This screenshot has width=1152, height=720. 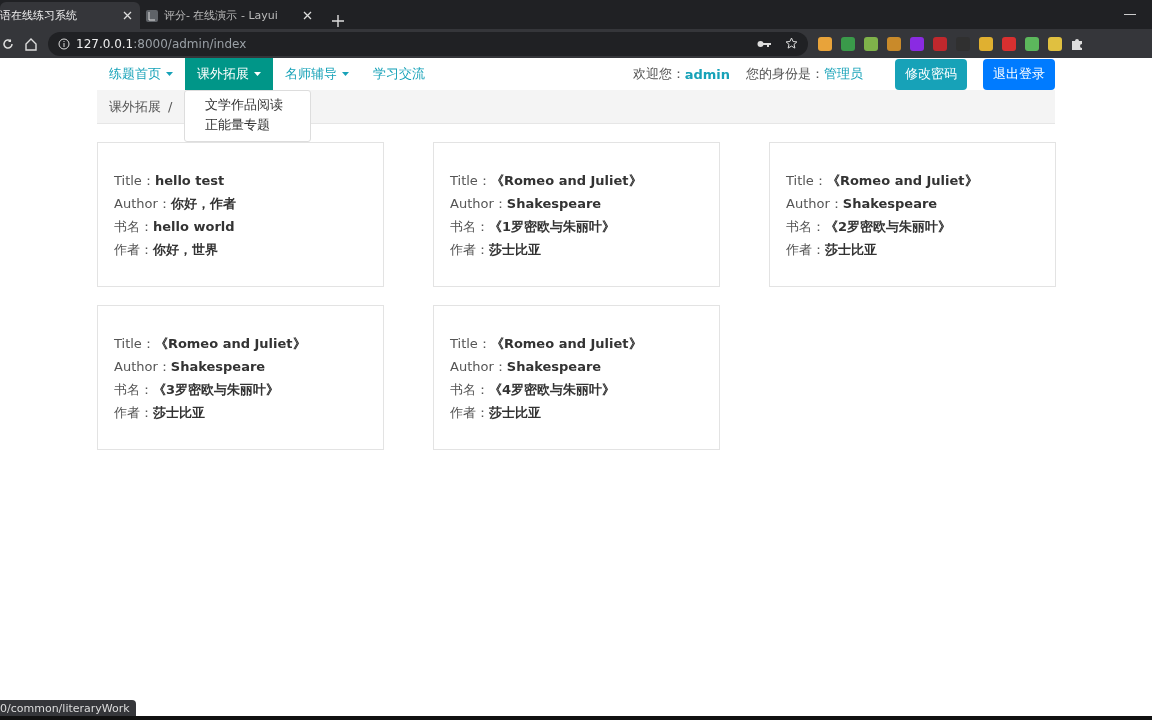 What do you see at coordinates (785, 74) in the screenshot?
I see `role-label: 您的身份是：` at bounding box center [785, 74].